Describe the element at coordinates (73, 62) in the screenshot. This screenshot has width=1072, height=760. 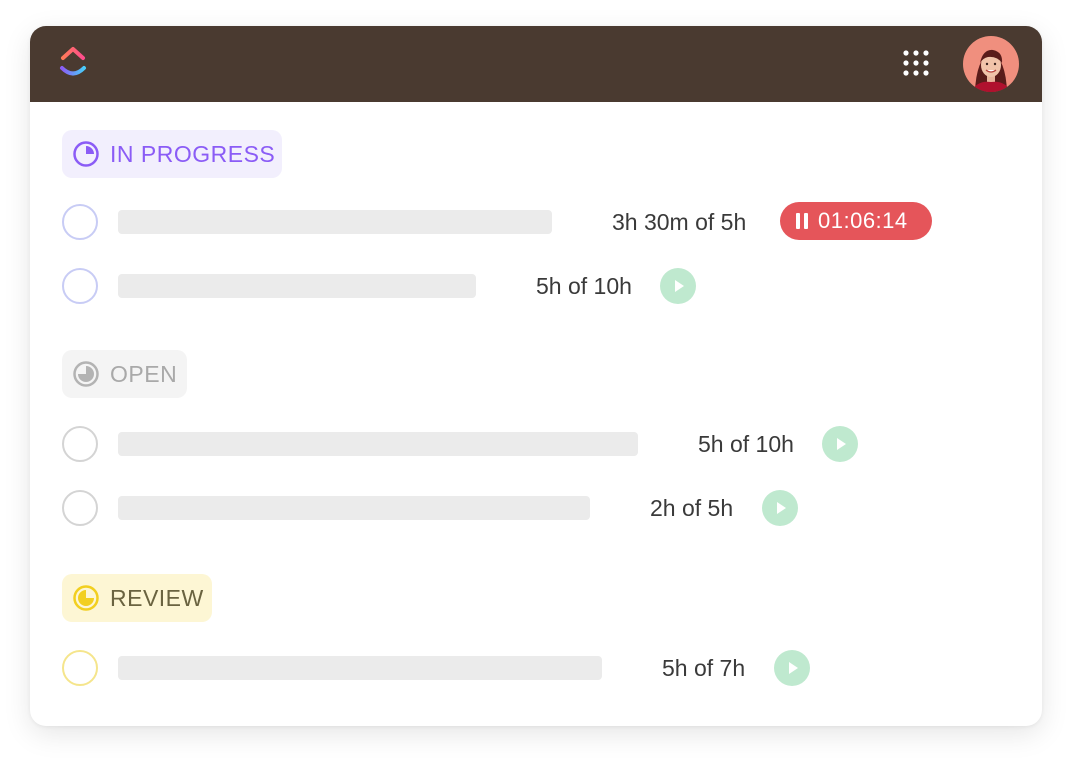
I see `clickup-logo-icon` at that location.